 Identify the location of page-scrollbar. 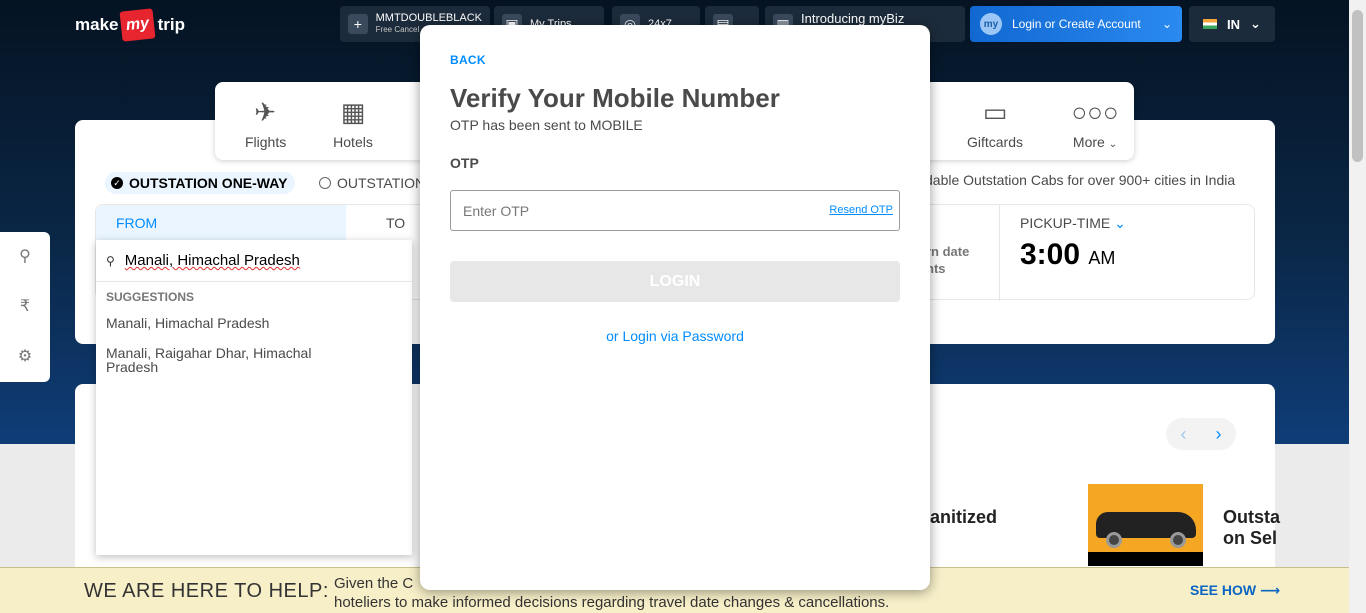
(1357, 306).